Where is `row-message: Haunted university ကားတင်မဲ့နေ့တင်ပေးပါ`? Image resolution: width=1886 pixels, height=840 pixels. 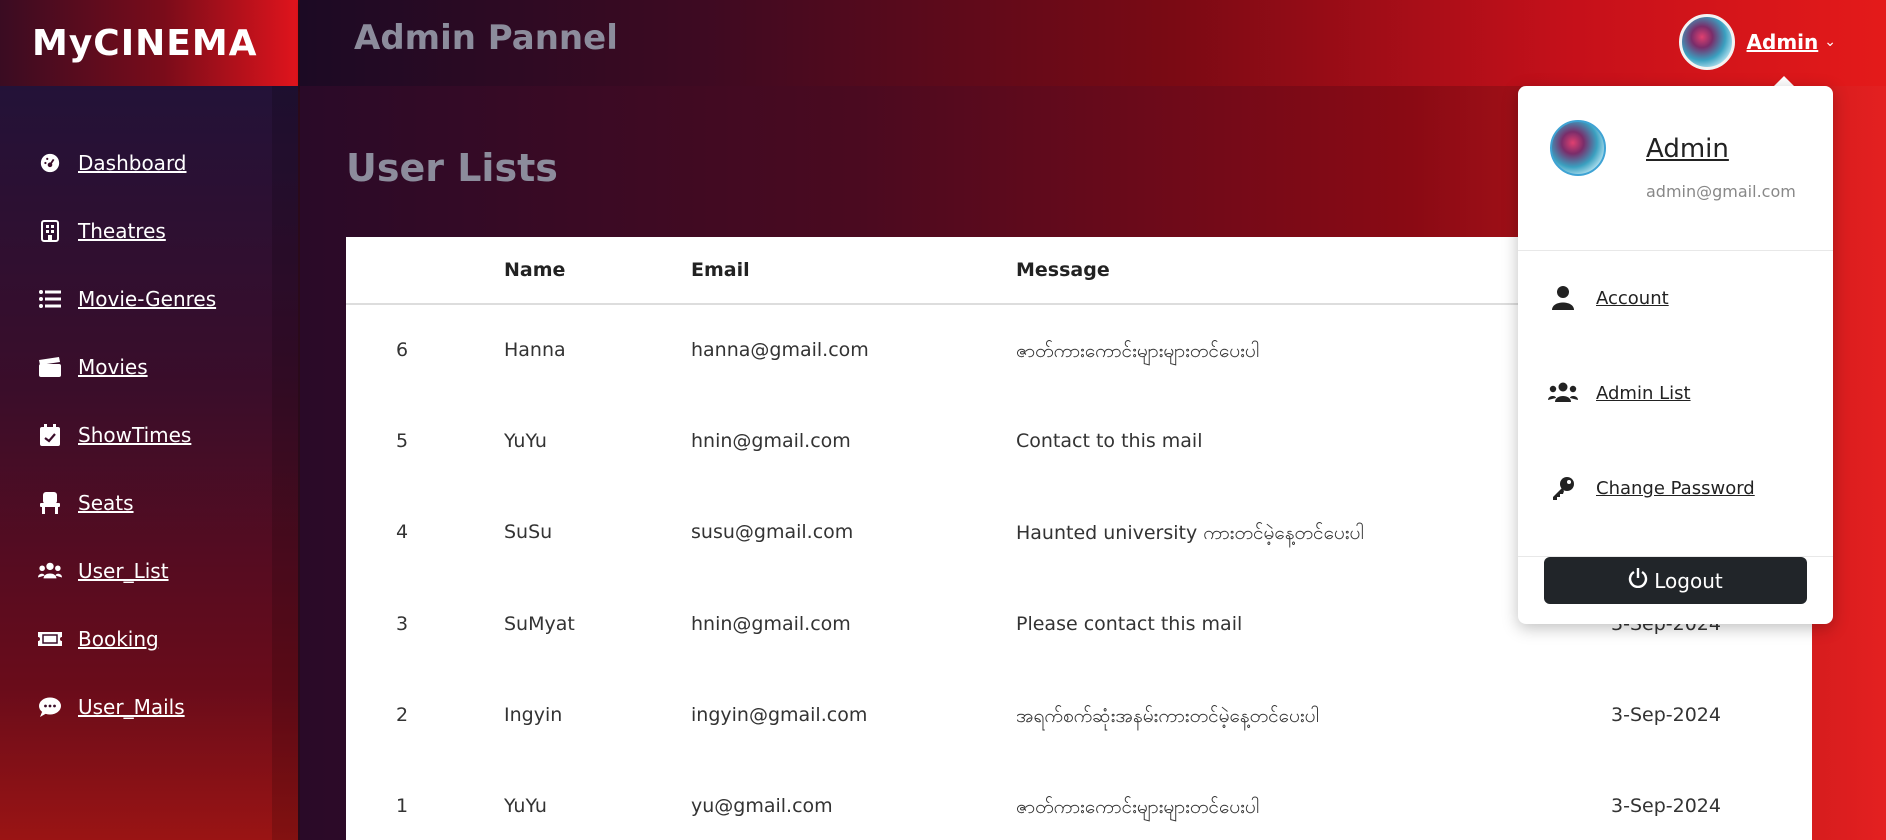 row-message: Haunted university ကားတင်မဲ့နေ့တင်ပေးပါ is located at coordinates (1190, 533).